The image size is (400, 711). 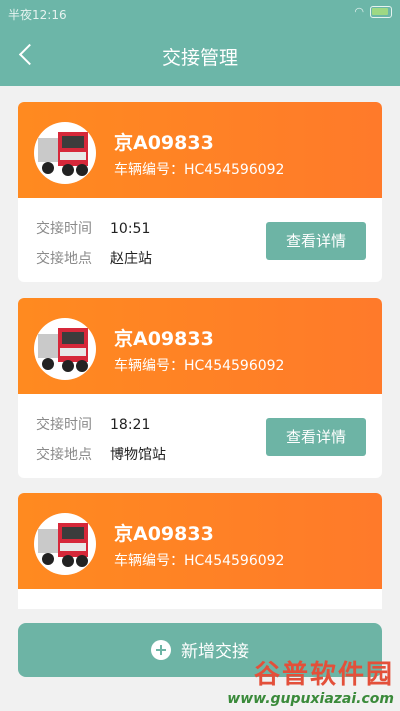 What do you see at coordinates (323, 675) in the screenshot?
I see `watermark-title: 谷普软件园` at bounding box center [323, 675].